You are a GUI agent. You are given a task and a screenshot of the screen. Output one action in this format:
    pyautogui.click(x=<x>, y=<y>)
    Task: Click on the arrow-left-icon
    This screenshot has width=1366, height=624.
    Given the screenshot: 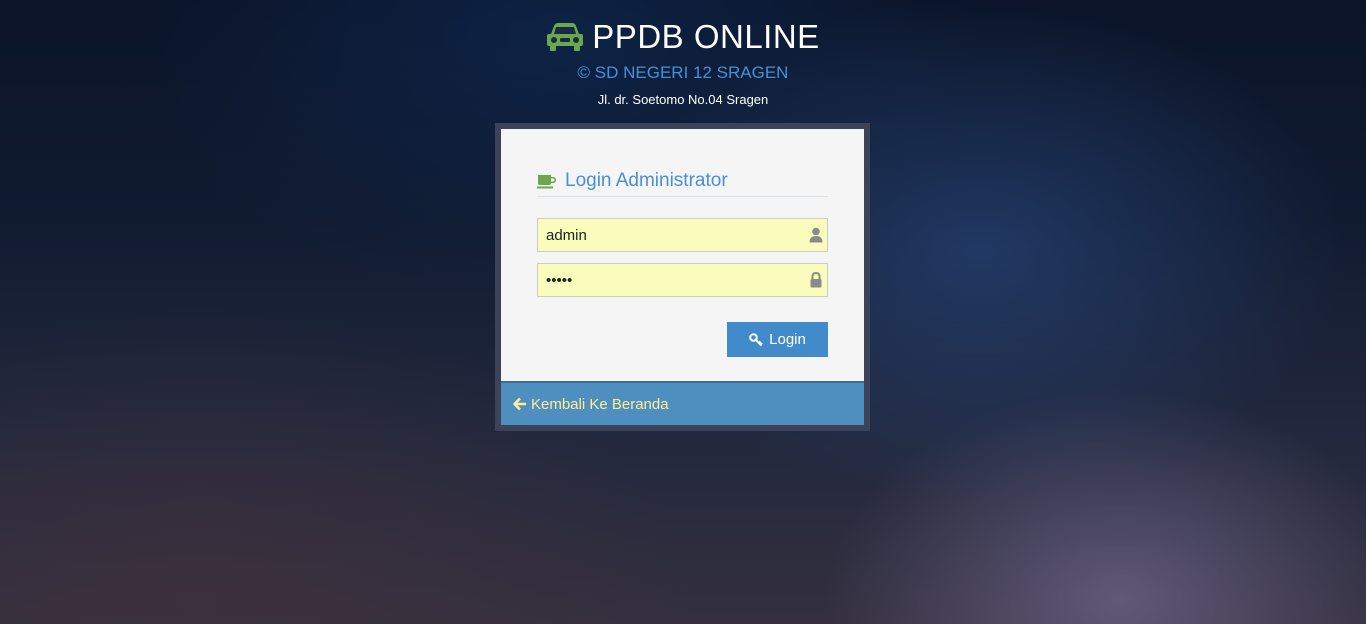 What is the action you would take?
    pyautogui.click(x=519, y=404)
    